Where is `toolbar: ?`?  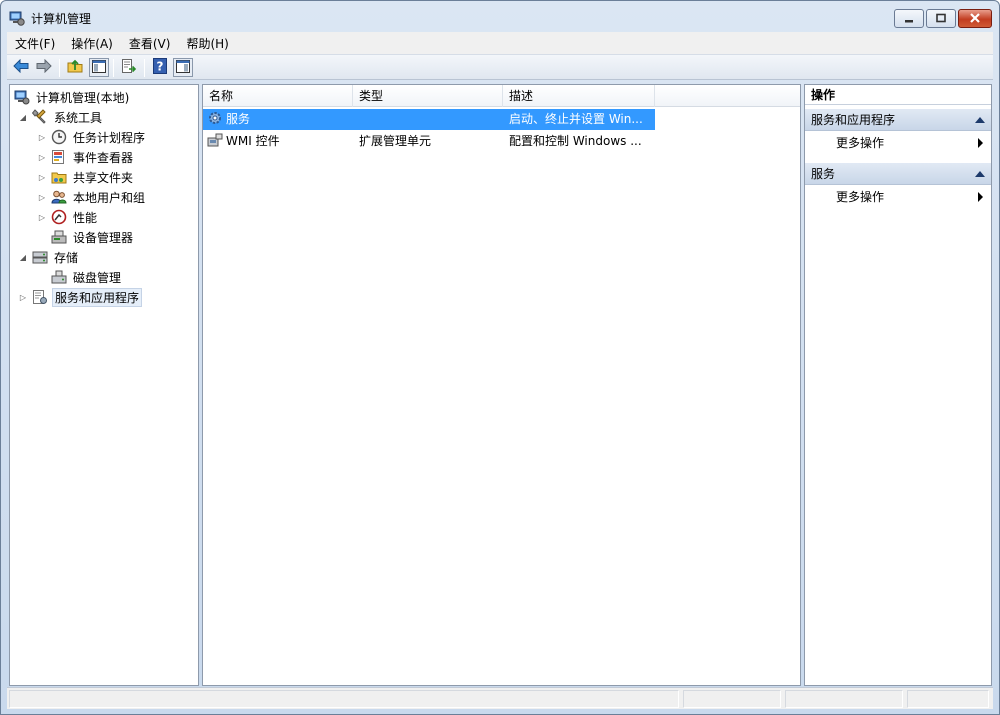
toolbar: ? is located at coordinates (500, 67).